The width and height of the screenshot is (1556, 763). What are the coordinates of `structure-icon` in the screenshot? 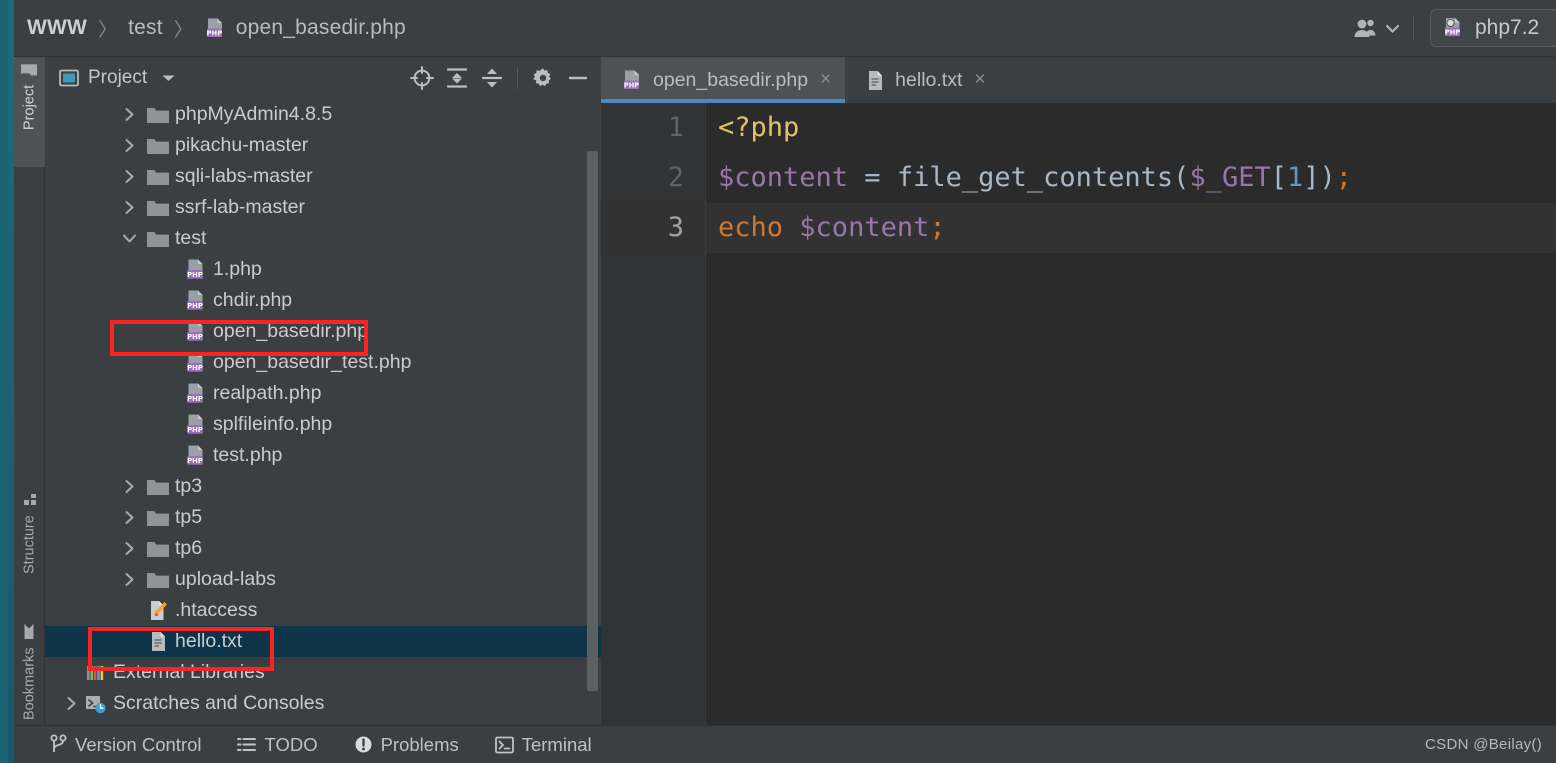 It's located at (30, 500).